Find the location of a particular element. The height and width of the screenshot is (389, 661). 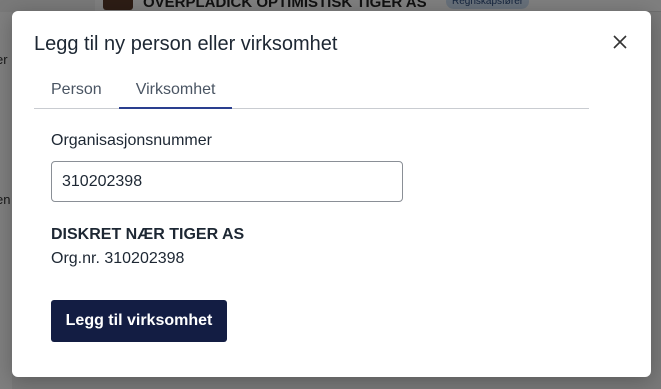

tab-company: Virksomhet is located at coordinates (175, 91).